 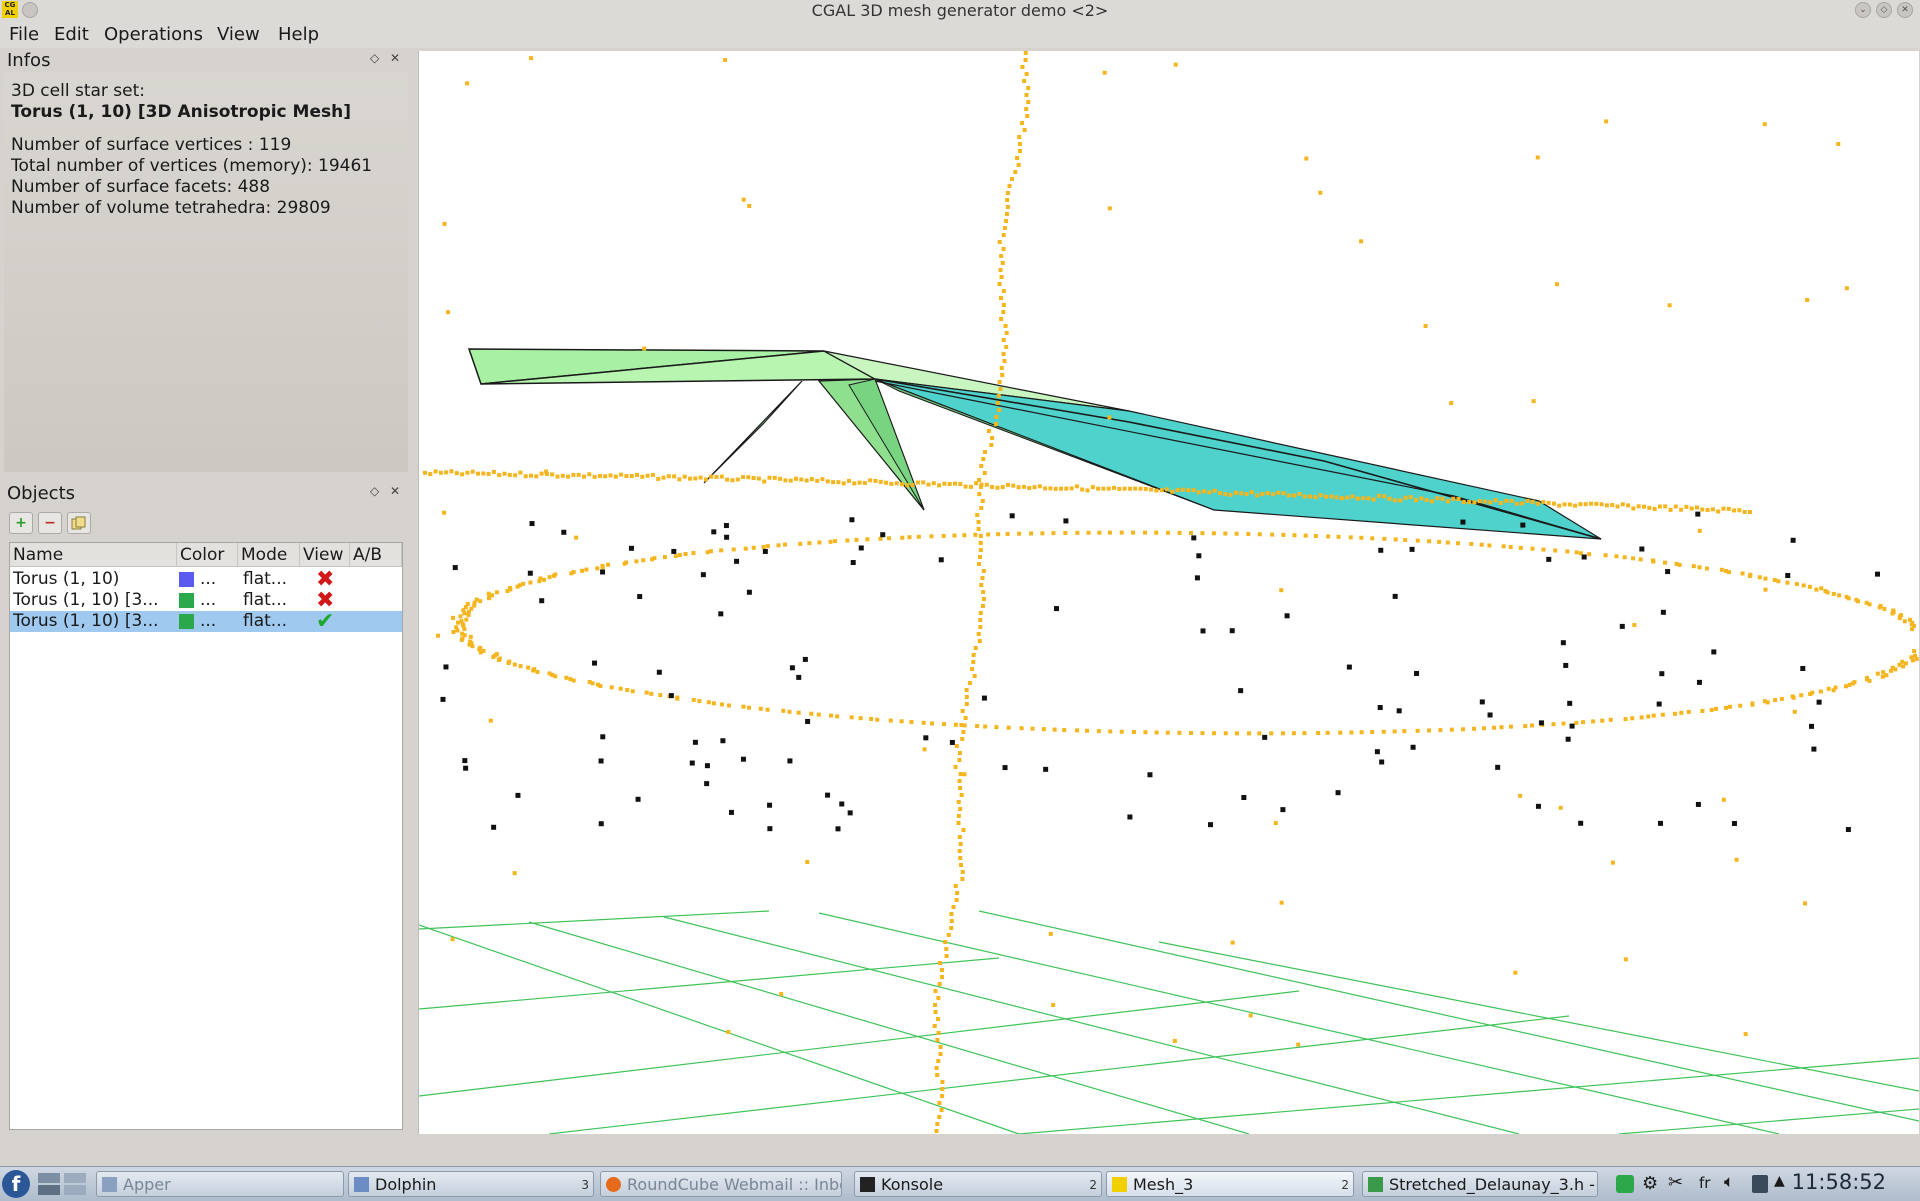 What do you see at coordinates (721, 1184) in the screenshot?
I see `task-roundcube: RoundCube Webmail :: Inbo` at bounding box center [721, 1184].